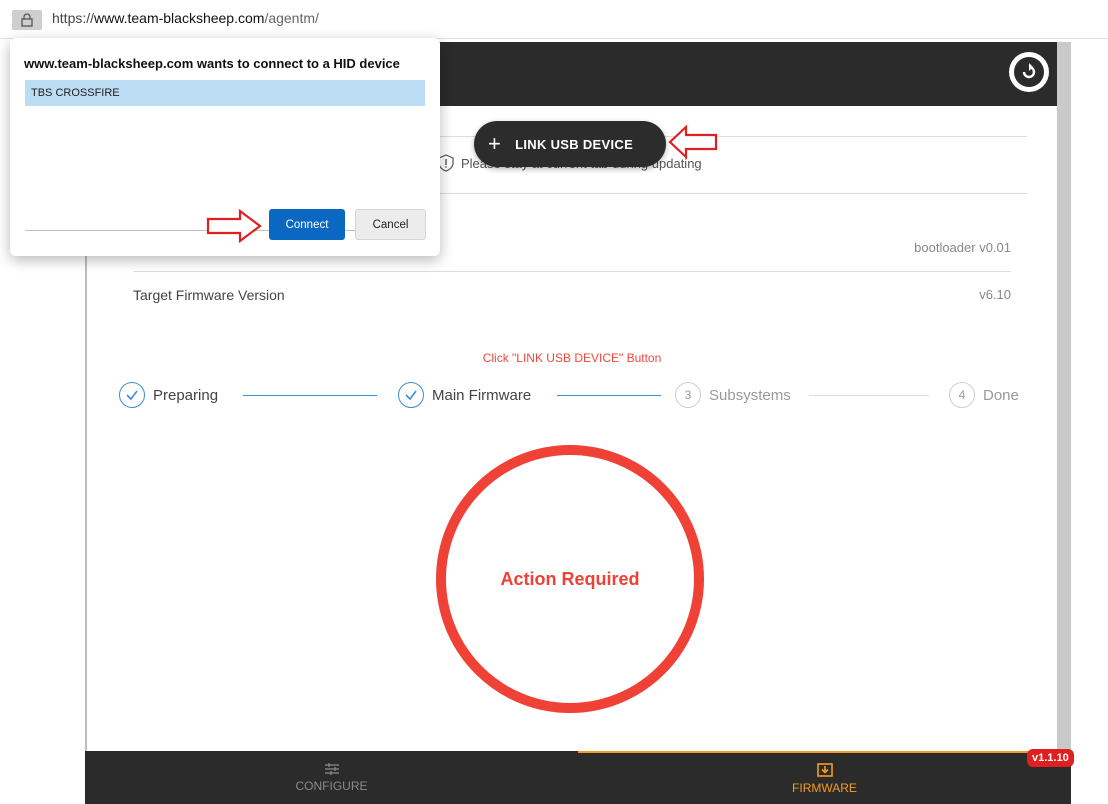  Describe the element at coordinates (574, 144) in the screenshot. I see `link-usb-device-label: LINK USB DEVICE` at that location.